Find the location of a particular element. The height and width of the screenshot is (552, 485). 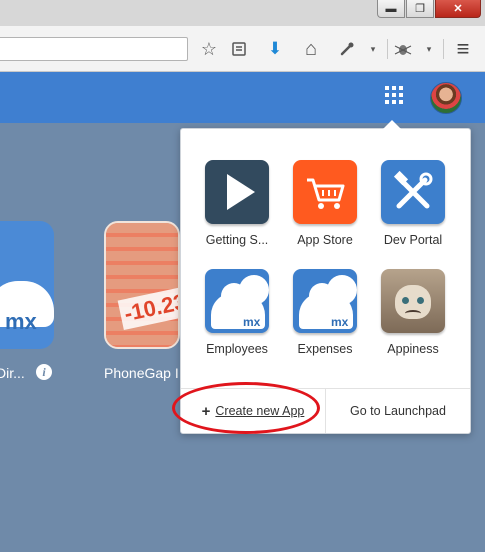

create-new-app-button: + Create new App is located at coordinates (253, 411).